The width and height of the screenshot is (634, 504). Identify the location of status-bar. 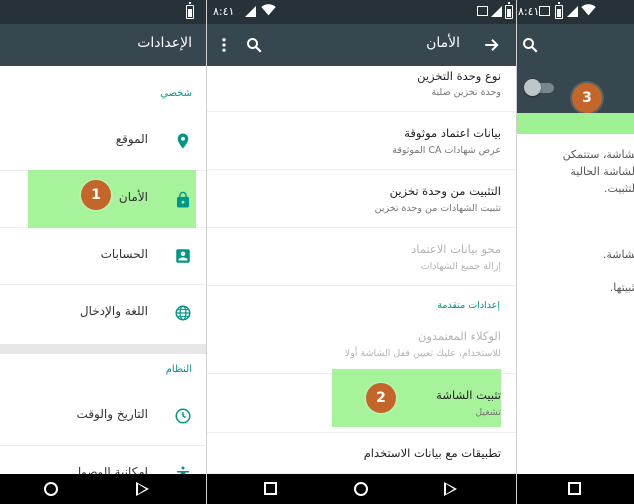
(103, 12).